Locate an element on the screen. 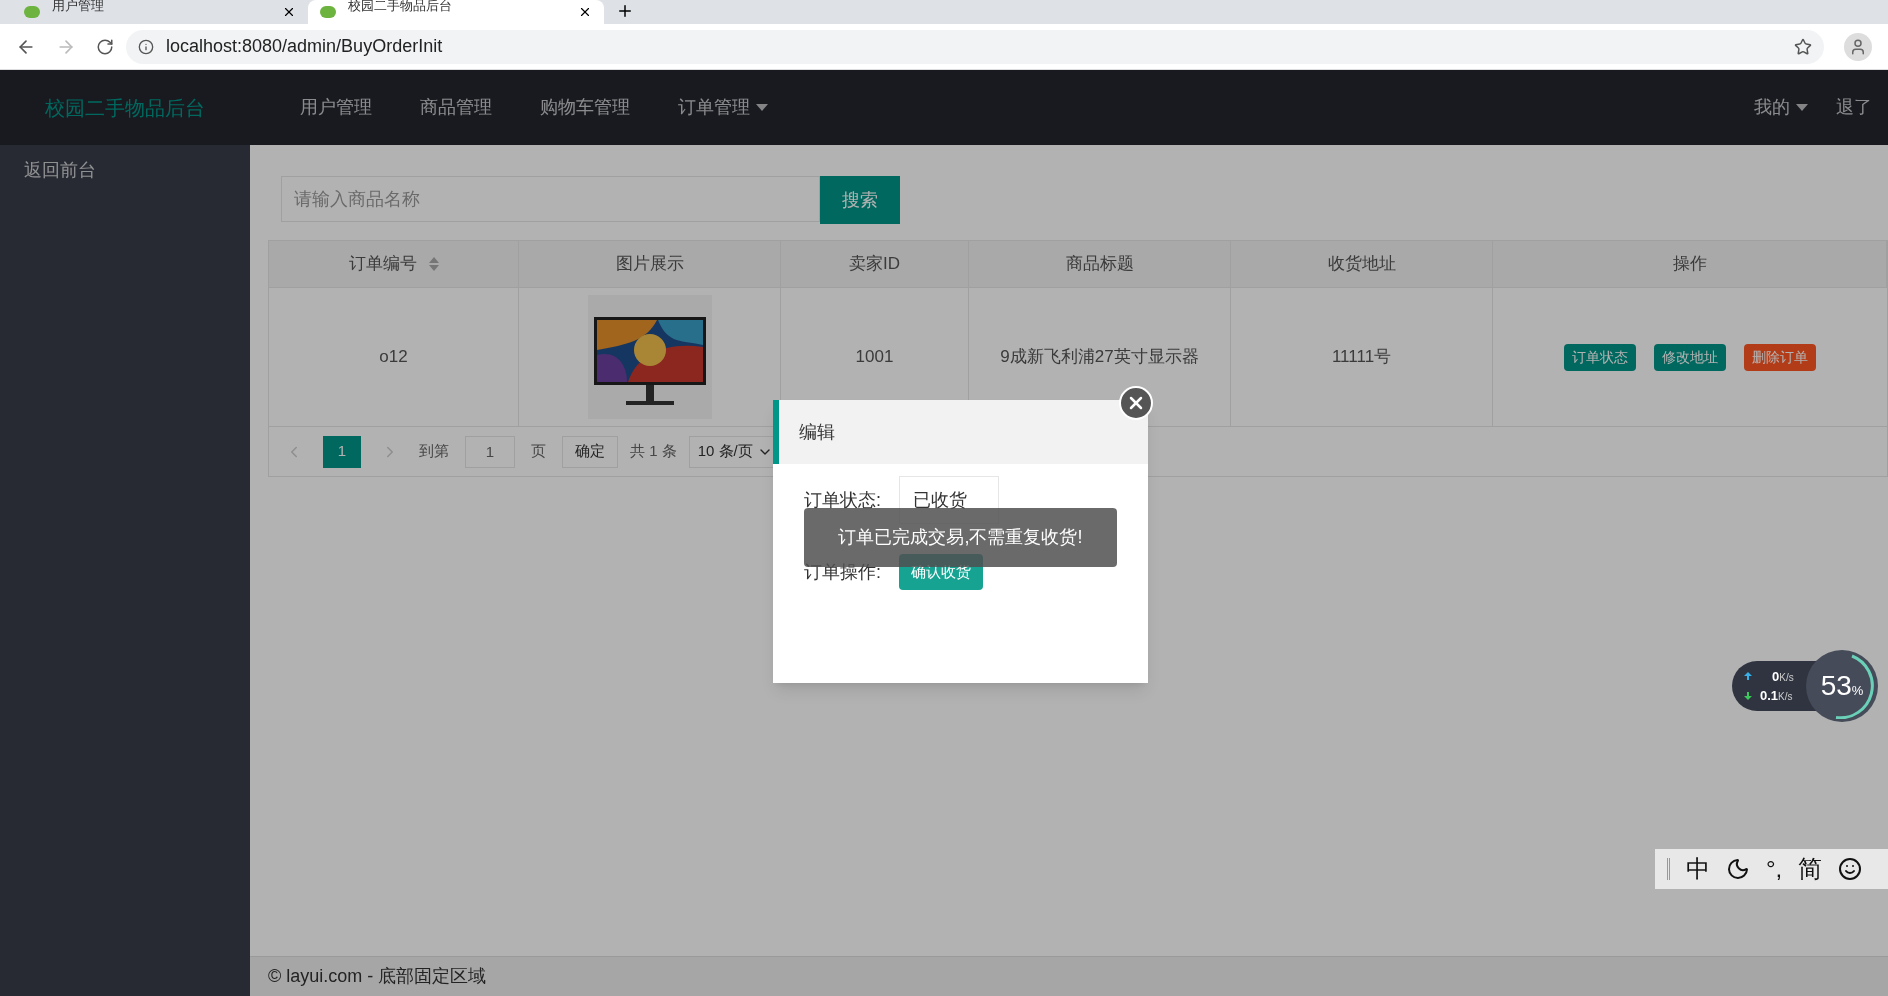  column-header: 收货地址 is located at coordinates (1362, 264).